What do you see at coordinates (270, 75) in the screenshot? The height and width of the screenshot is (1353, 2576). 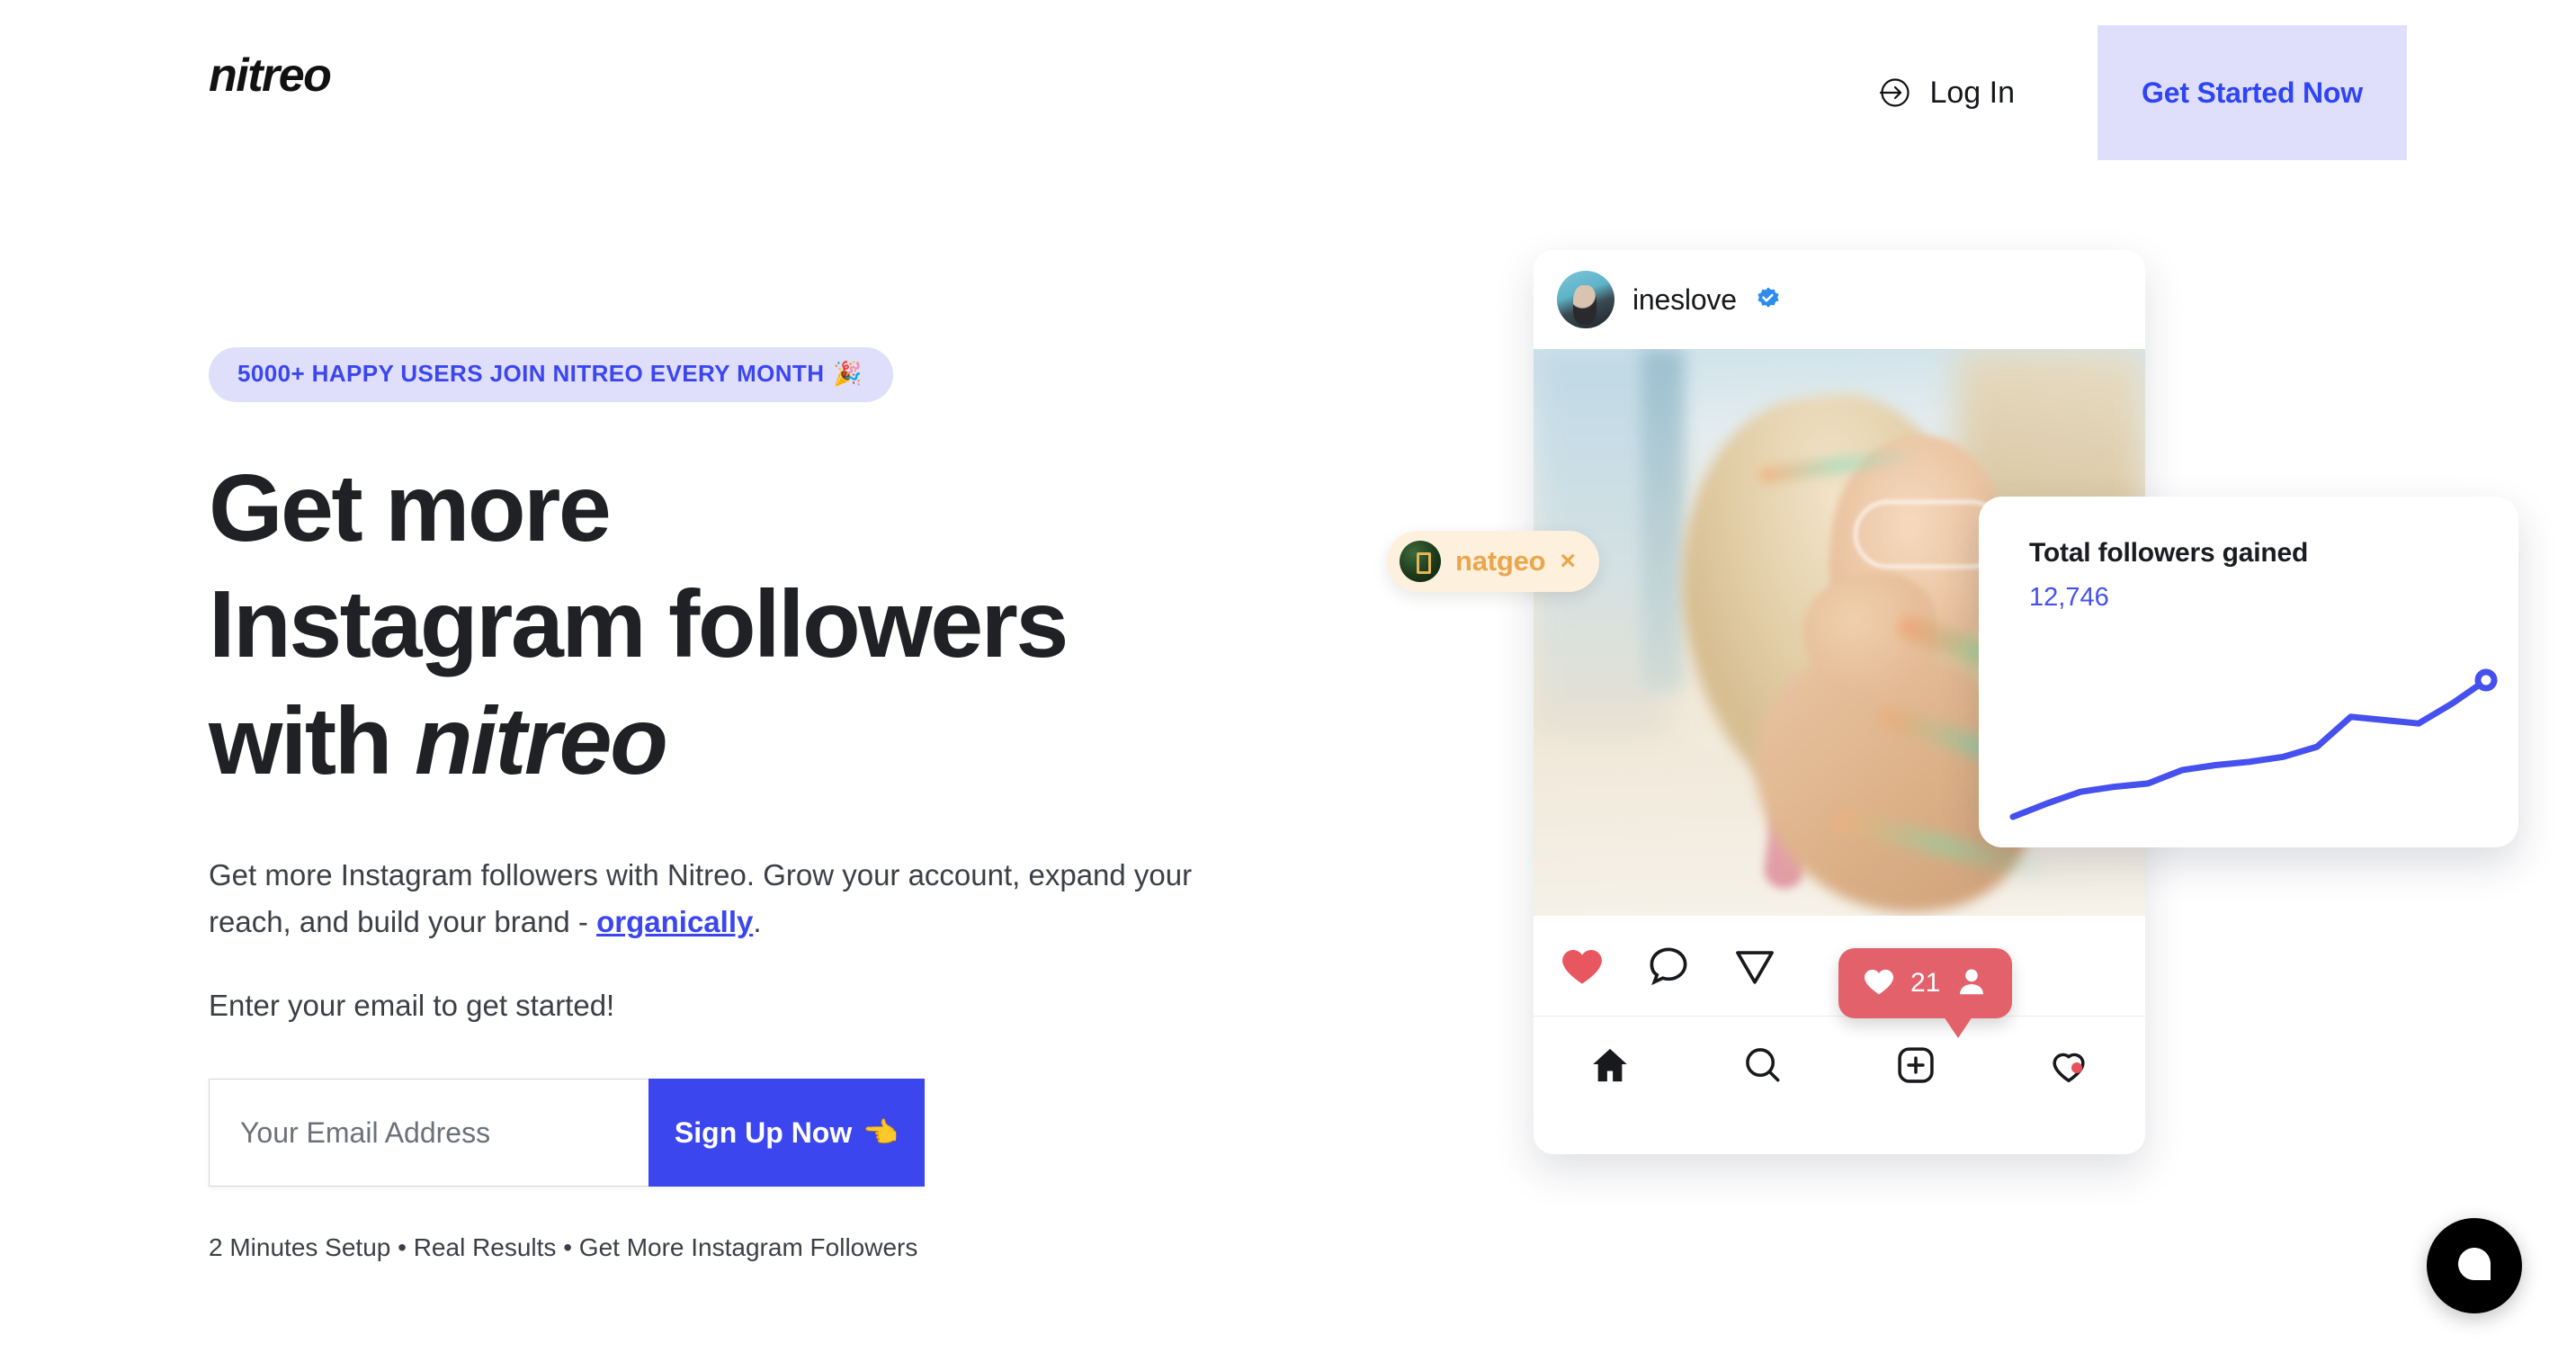 I see `brand-logo: nitreo` at bounding box center [270, 75].